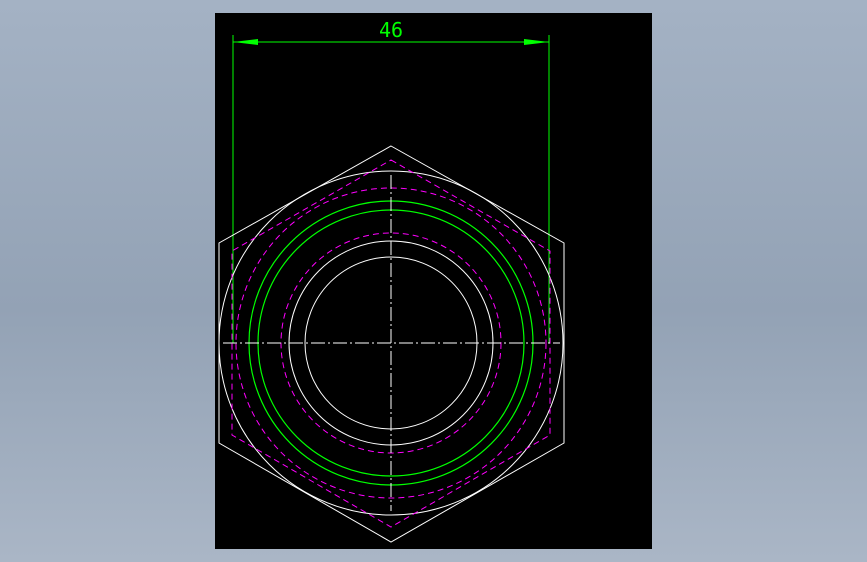 The width and height of the screenshot is (867, 562). Describe the element at coordinates (245, 42) in the screenshot. I see `dimension-arrow-left` at that location.